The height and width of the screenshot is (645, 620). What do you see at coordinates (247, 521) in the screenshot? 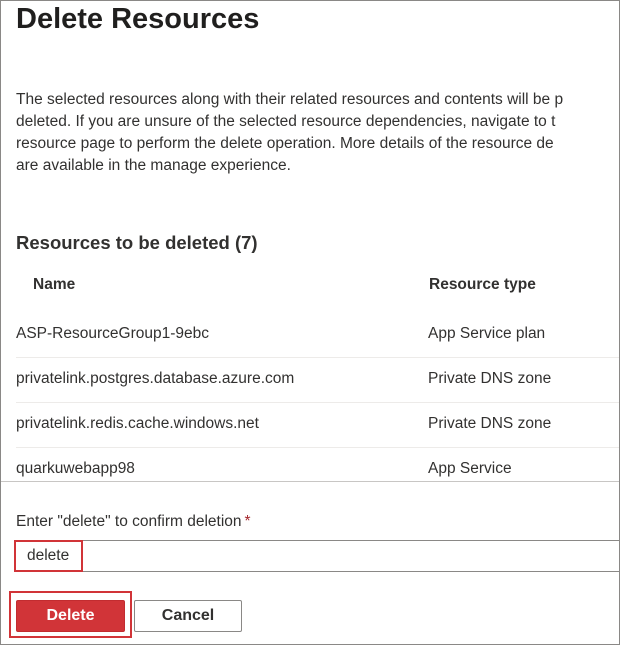
I see `required-marker: *` at bounding box center [247, 521].